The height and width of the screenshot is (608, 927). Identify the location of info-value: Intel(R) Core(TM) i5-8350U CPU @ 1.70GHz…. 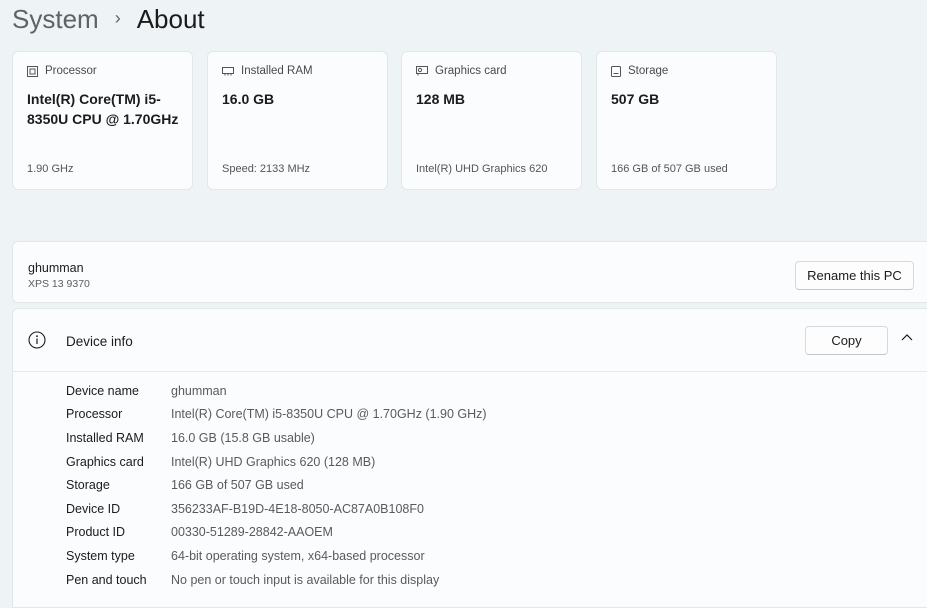
(329, 414).